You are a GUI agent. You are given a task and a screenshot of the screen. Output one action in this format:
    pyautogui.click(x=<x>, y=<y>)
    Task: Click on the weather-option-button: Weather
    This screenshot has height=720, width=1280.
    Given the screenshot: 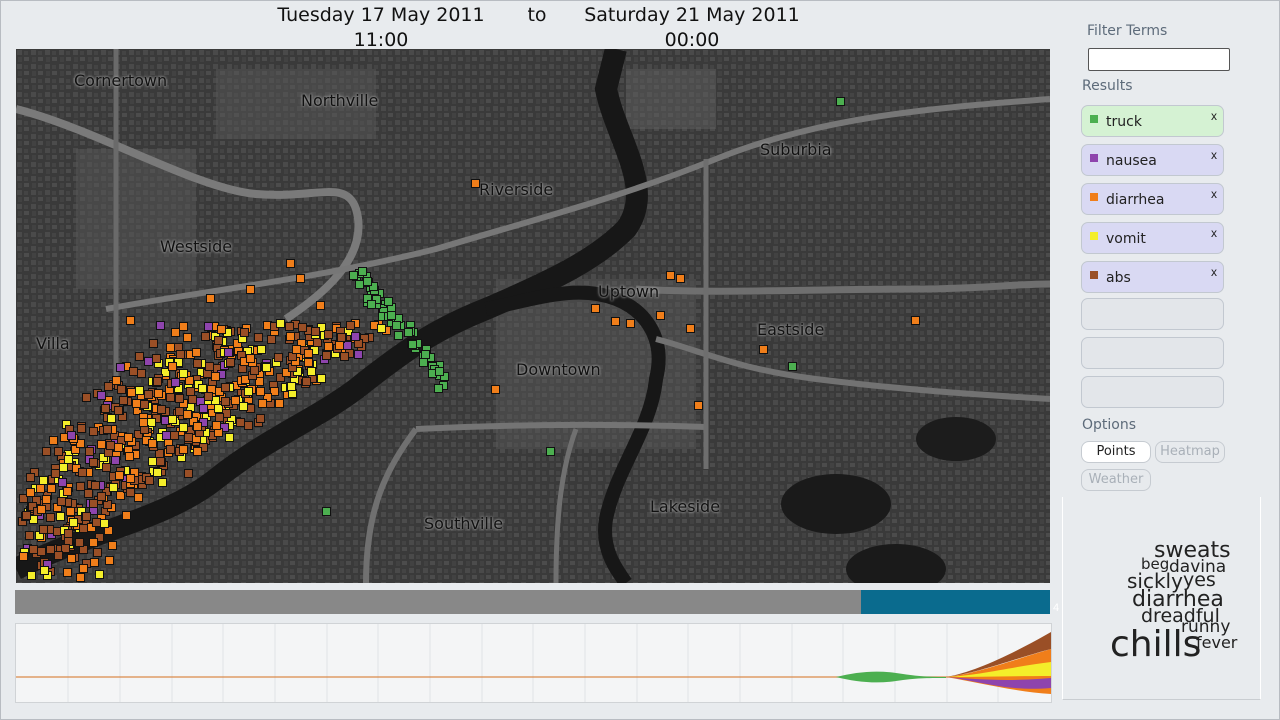 What is the action you would take?
    pyautogui.click(x=1116, y=480)
    